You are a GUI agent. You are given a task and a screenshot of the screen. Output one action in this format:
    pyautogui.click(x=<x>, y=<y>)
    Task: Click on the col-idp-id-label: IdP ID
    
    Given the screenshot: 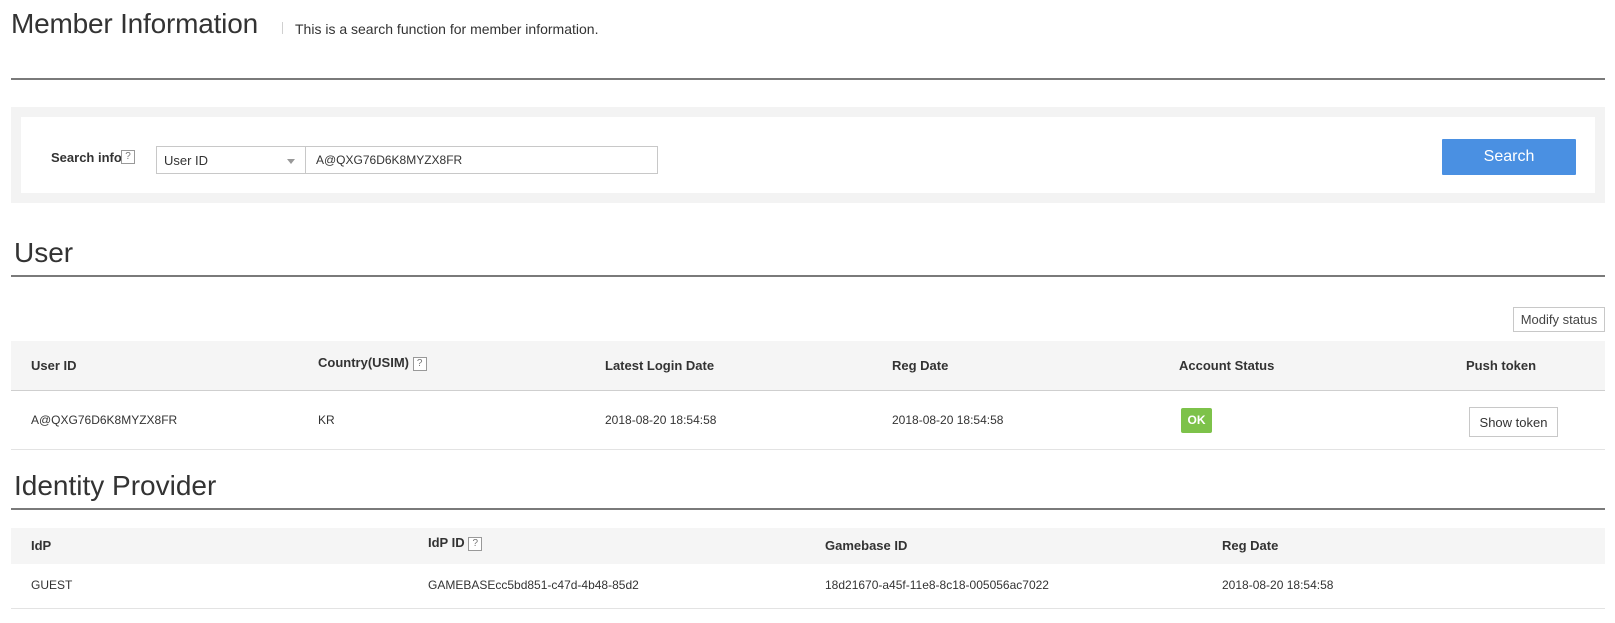 What is the action you would take?
    pyautogui.click(x=446, y=542)
    